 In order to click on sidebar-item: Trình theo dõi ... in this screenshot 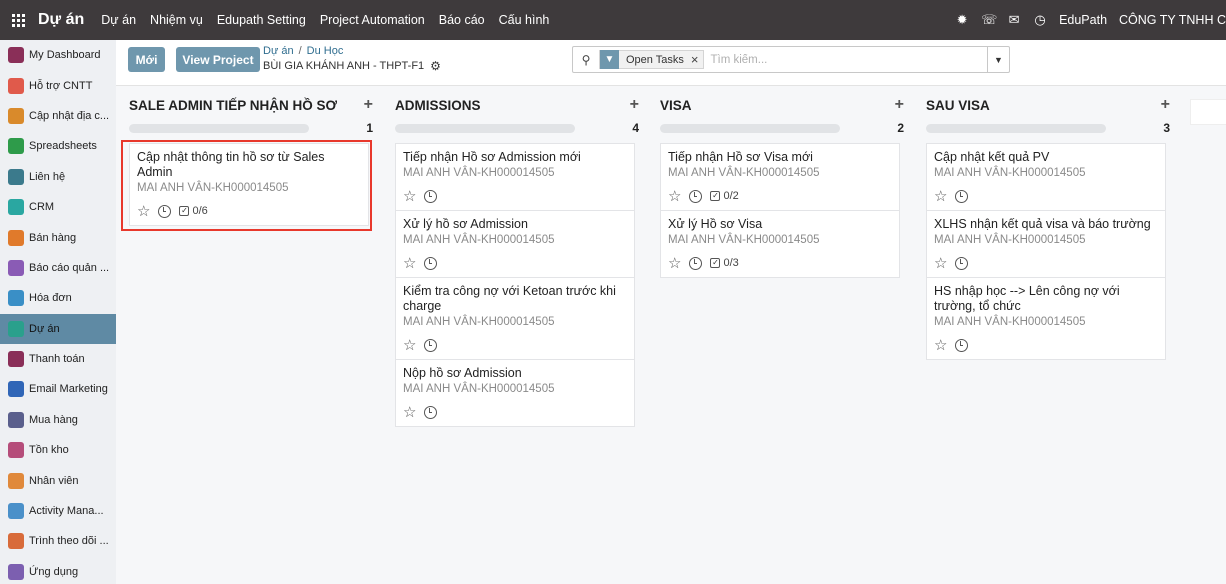, I will do `click(58, 541)`.